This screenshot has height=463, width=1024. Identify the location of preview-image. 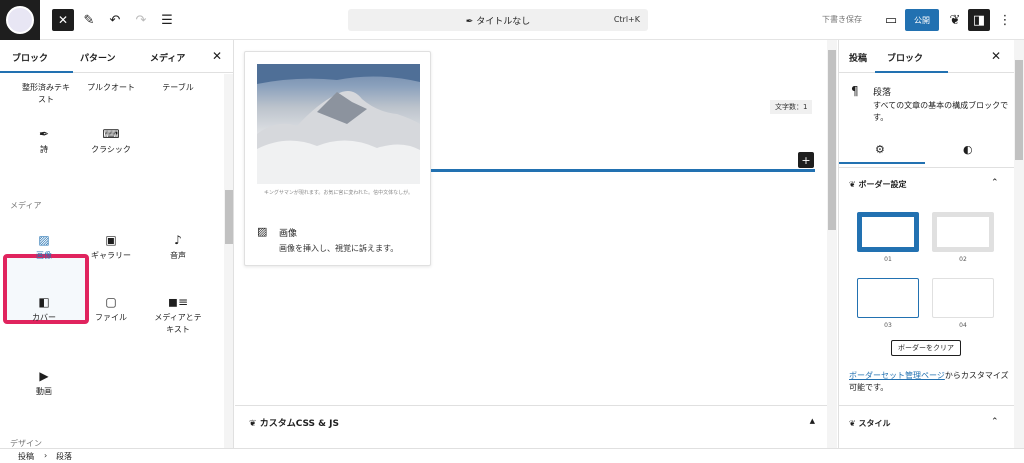
(338, 124).